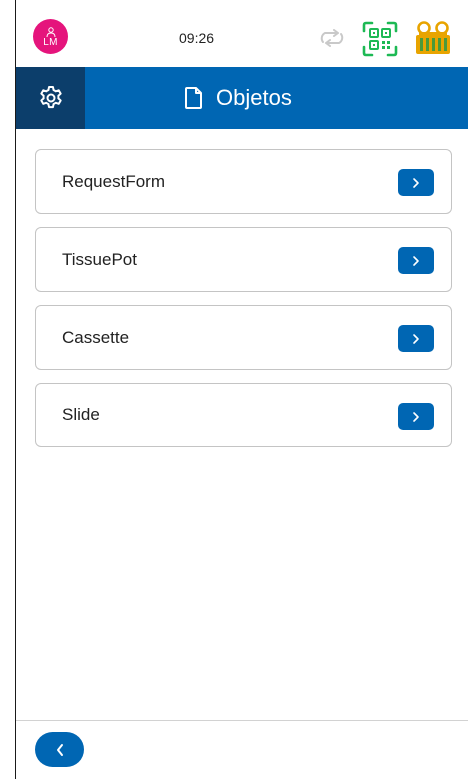 The image size is (468, 779). What do you see at coordinates (242, 720) in the screenshot?
I see `footer-divider` at bounding box center [242, 720].